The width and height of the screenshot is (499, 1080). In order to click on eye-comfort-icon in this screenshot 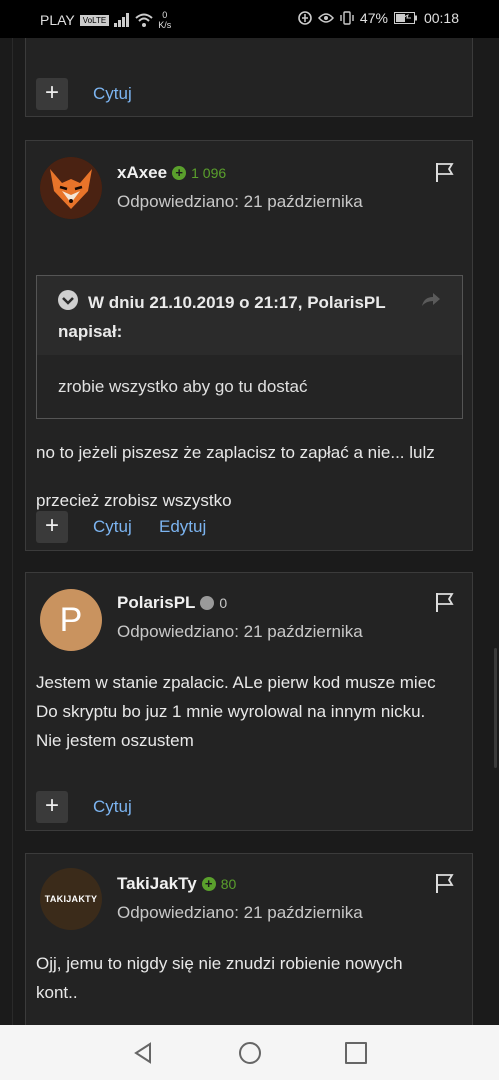, I will do `click(325, 18)`.